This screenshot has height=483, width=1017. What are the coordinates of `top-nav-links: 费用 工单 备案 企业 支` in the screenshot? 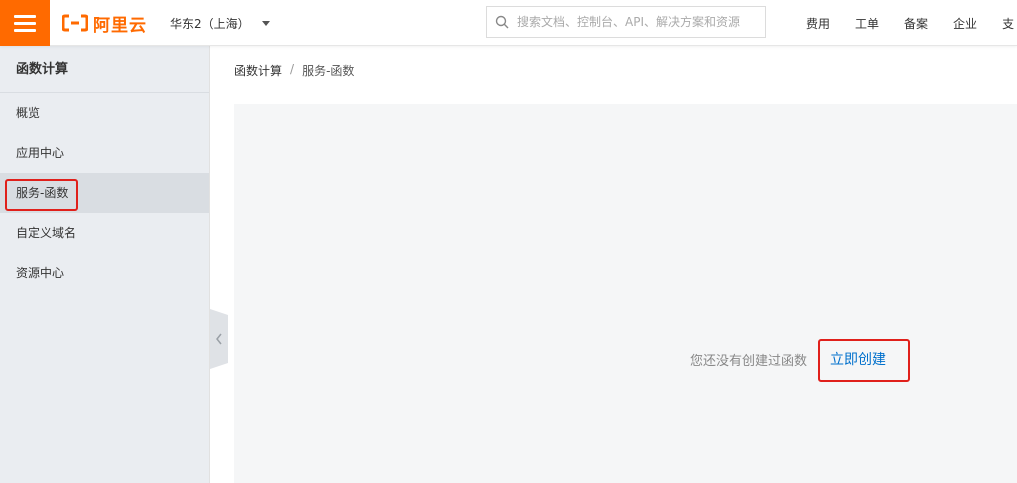 It's located at (911, 23).